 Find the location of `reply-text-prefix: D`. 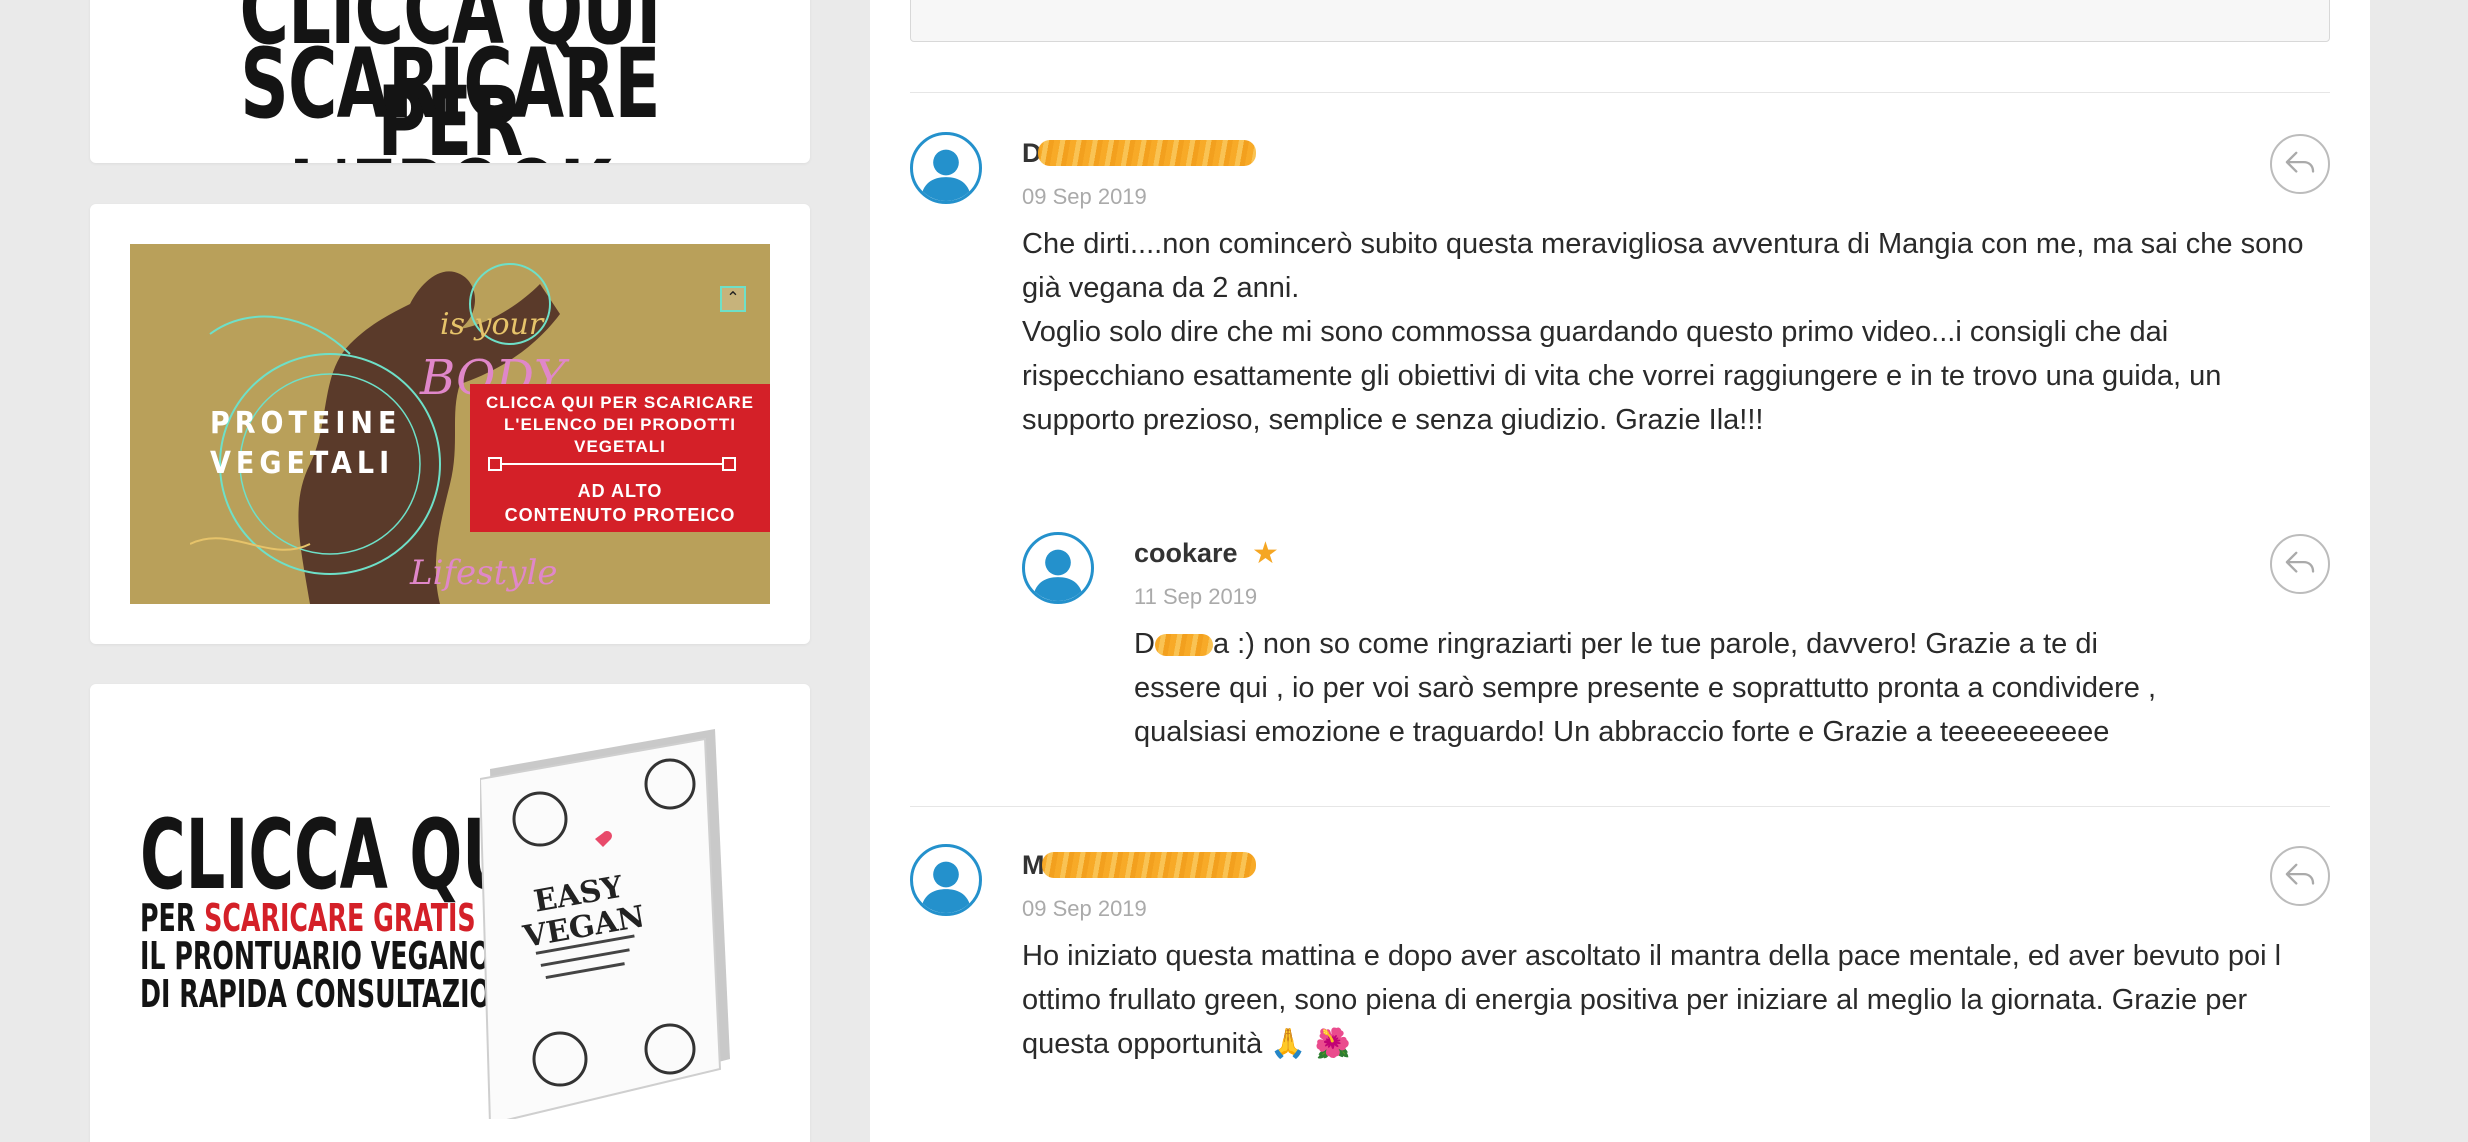

reply-text-prefix: D is located at coordinates (1144, 644).